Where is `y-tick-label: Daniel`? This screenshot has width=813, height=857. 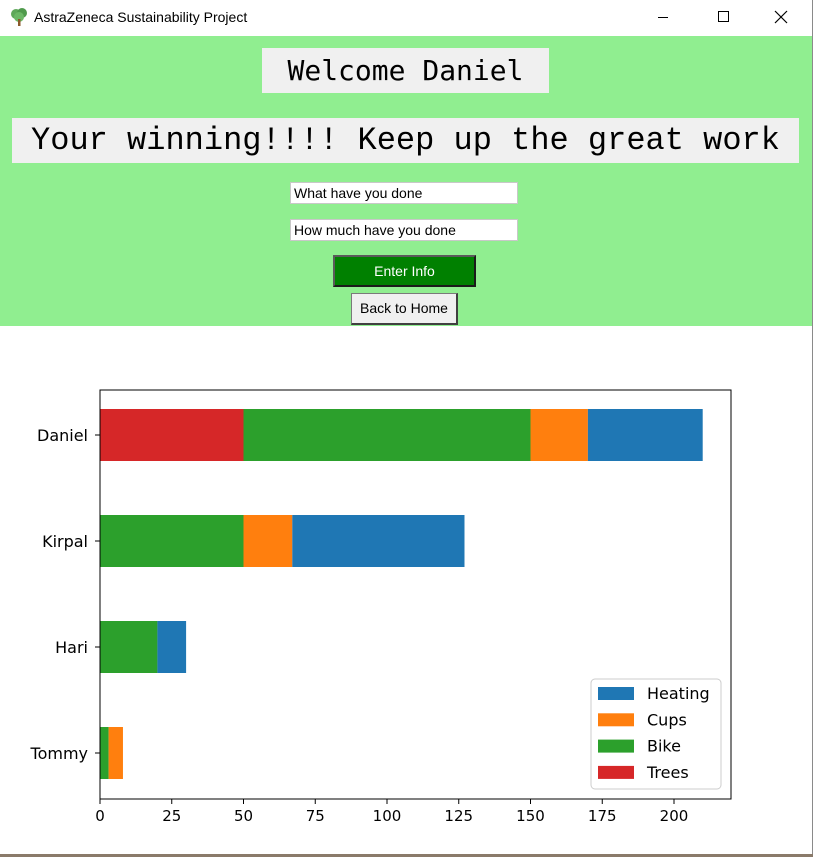 y-tick-label: Daniel is located at coordinates (62, 435).